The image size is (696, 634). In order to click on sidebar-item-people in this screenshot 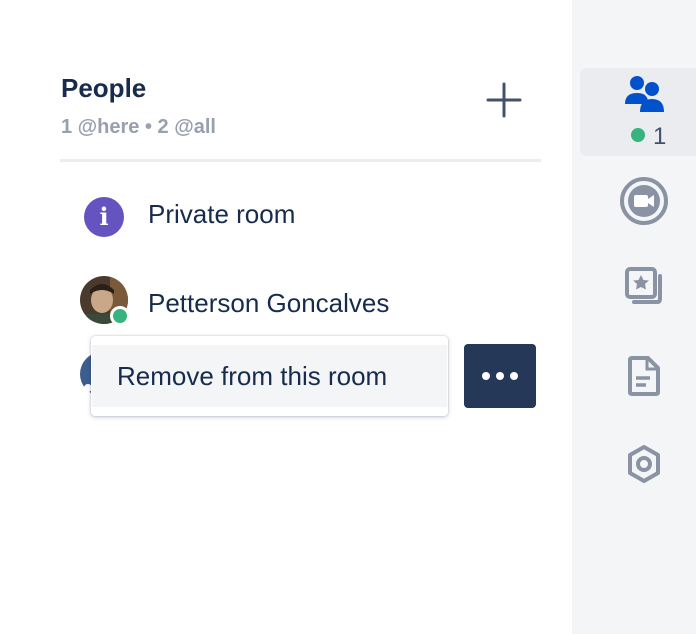, I will do `click(644, 94)`.